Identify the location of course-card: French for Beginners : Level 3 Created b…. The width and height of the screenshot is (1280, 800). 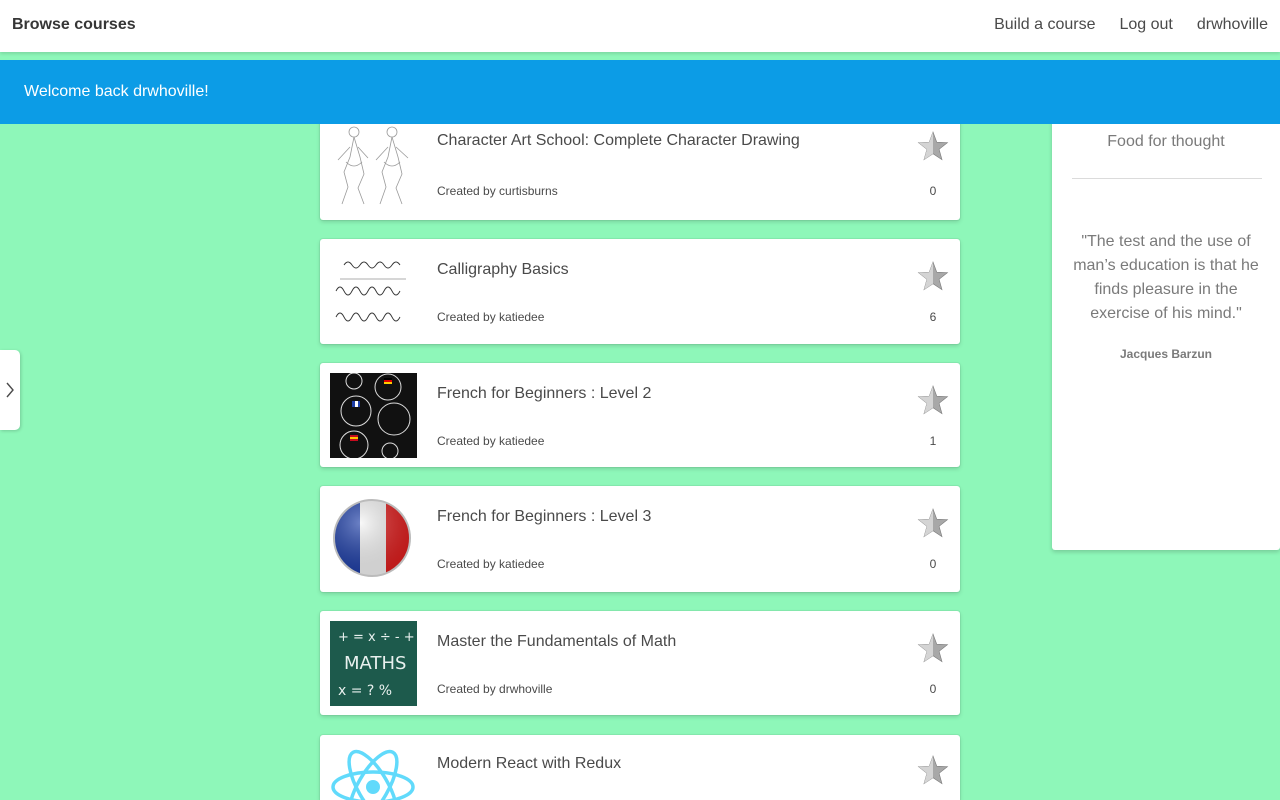
(640, 539).